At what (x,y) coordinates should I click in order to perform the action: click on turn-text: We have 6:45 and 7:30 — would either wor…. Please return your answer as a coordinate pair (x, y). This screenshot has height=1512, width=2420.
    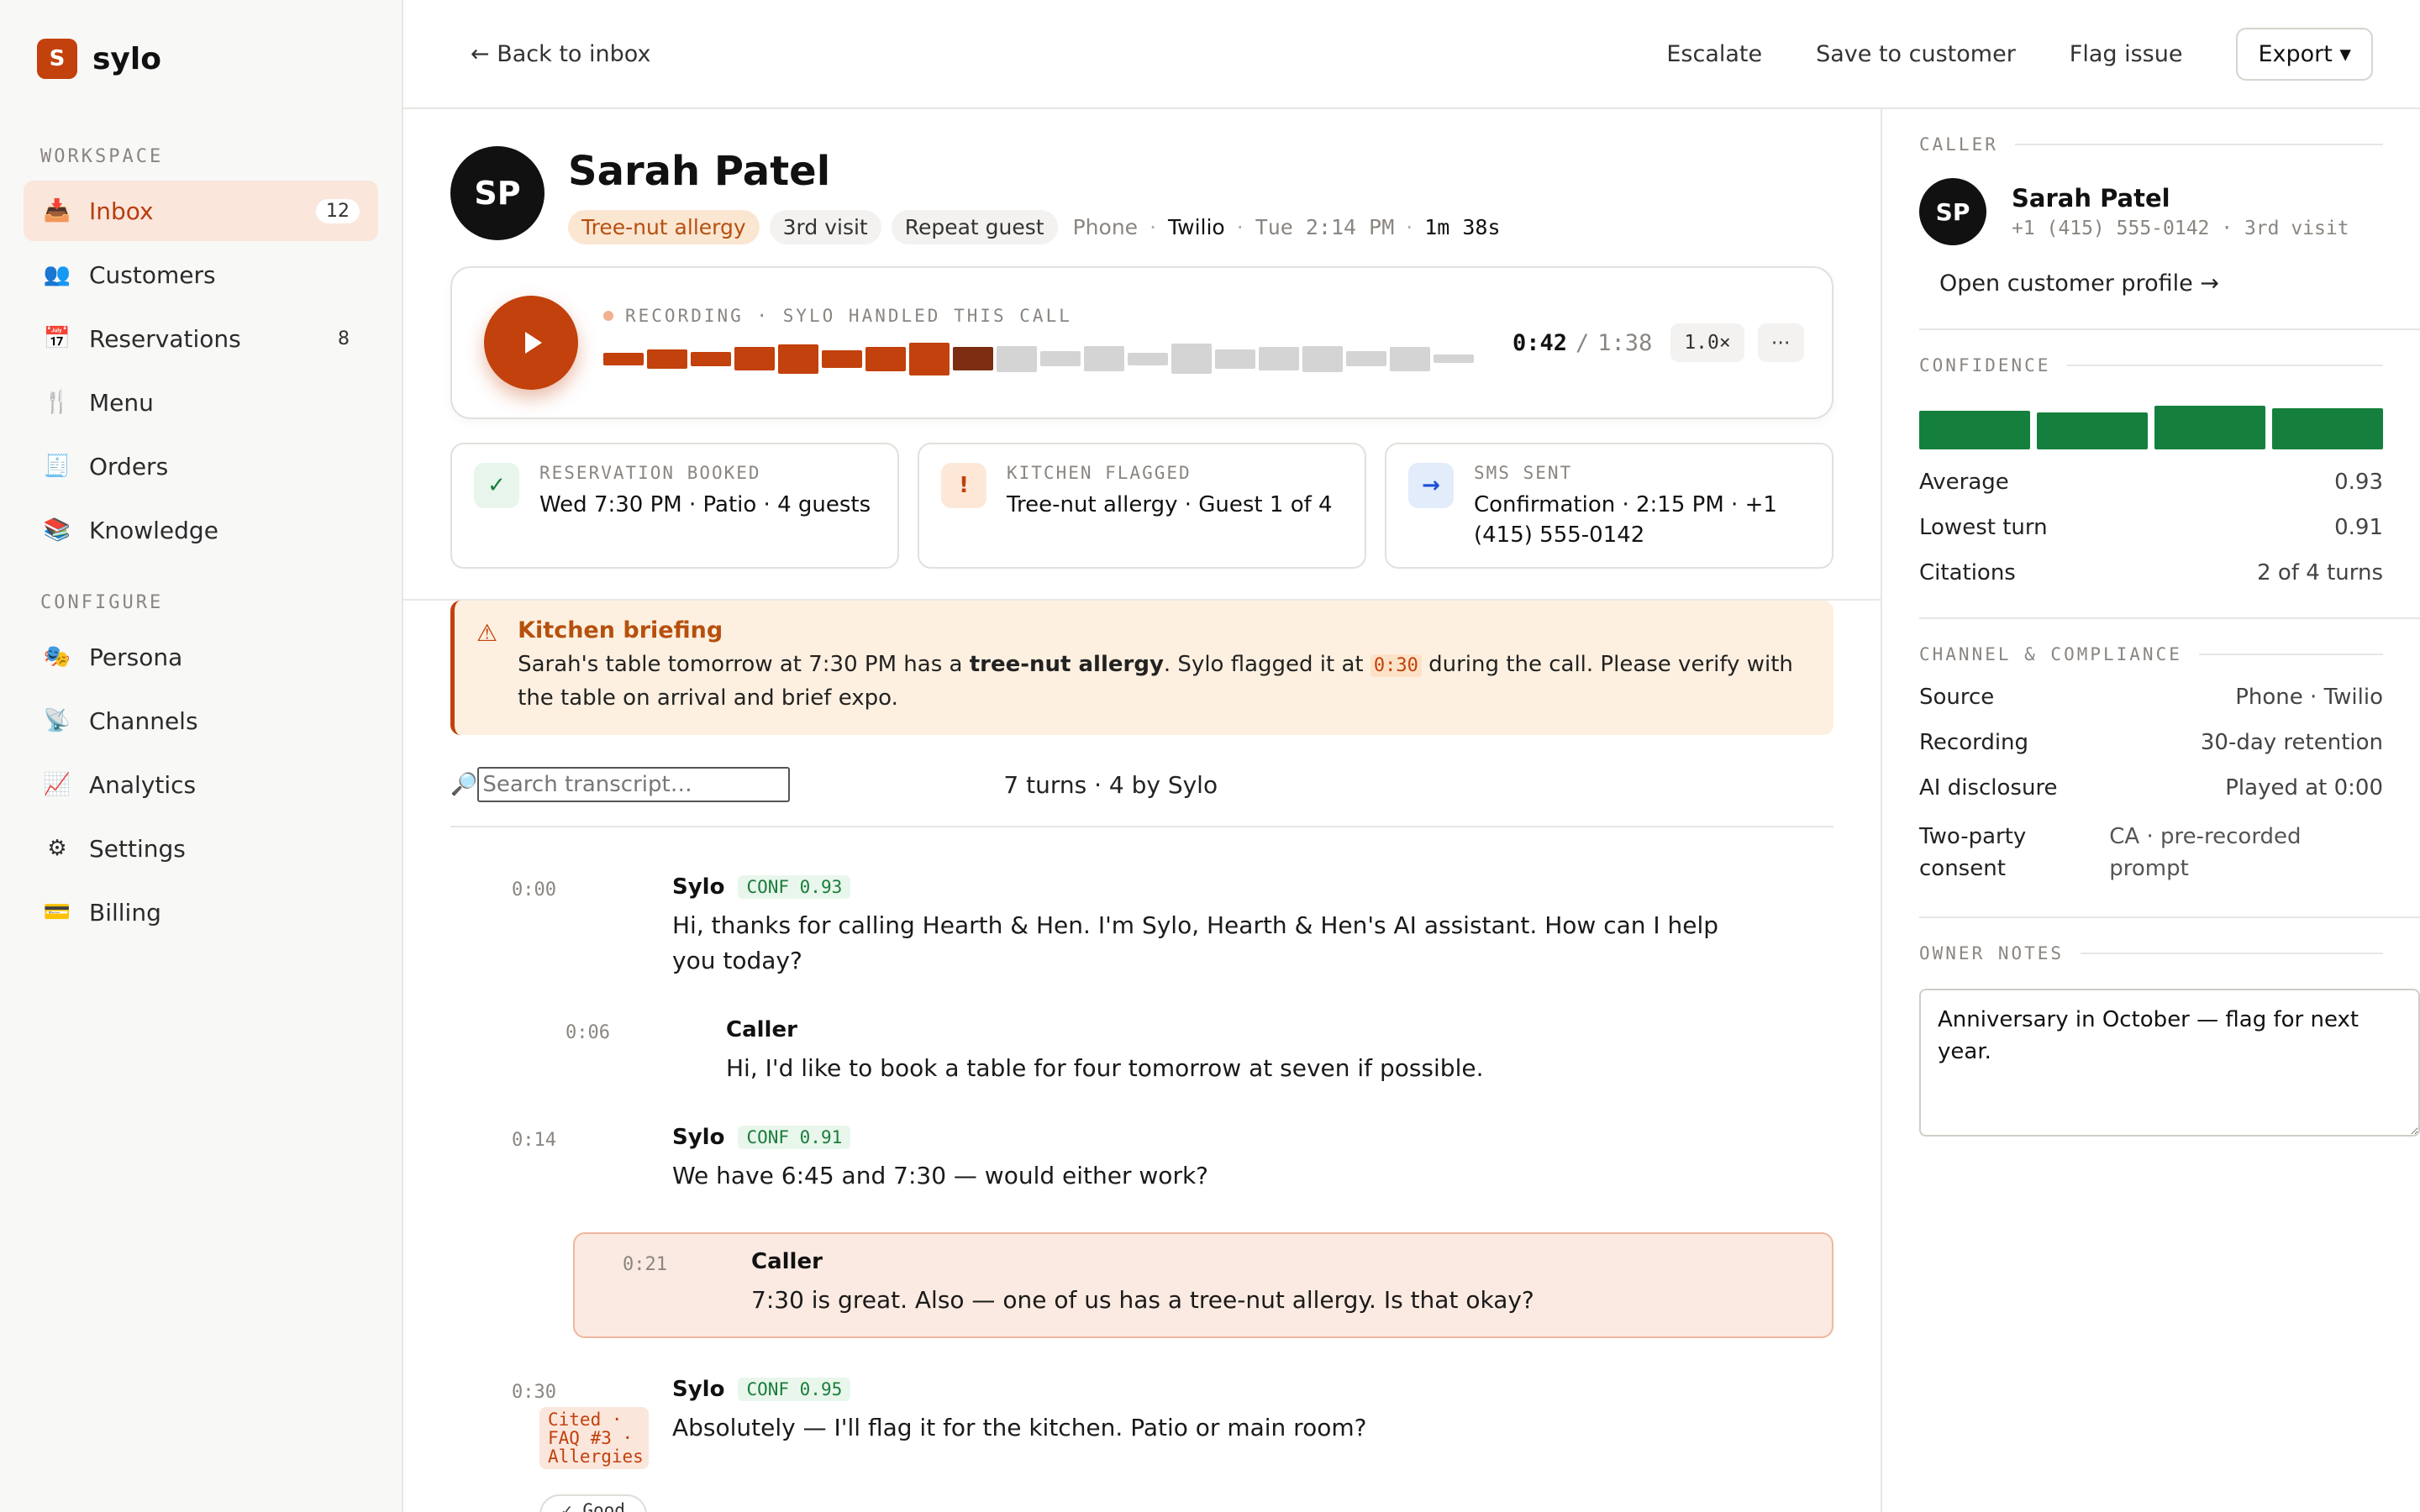
    Looking at the image, I should click on (940, 1175).